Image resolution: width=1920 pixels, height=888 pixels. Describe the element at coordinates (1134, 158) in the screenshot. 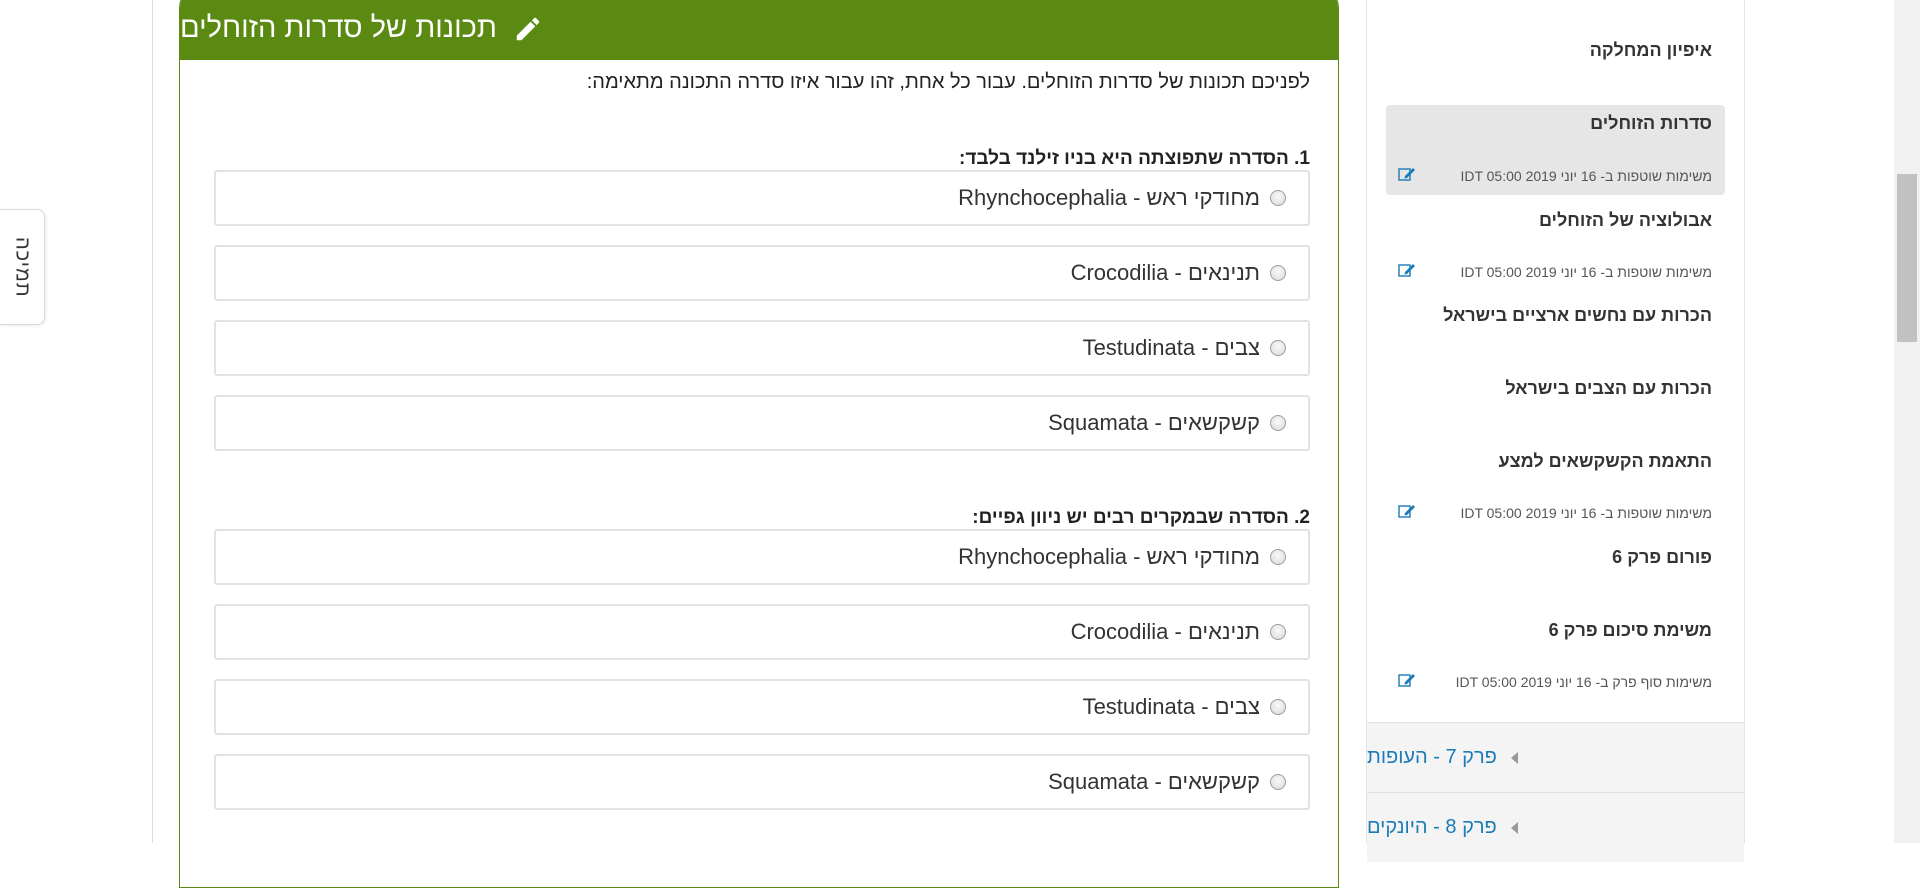

I see `question-title: 1. הסדרה שתפוצתה היא בניו זילנד בלבד:` at that location.